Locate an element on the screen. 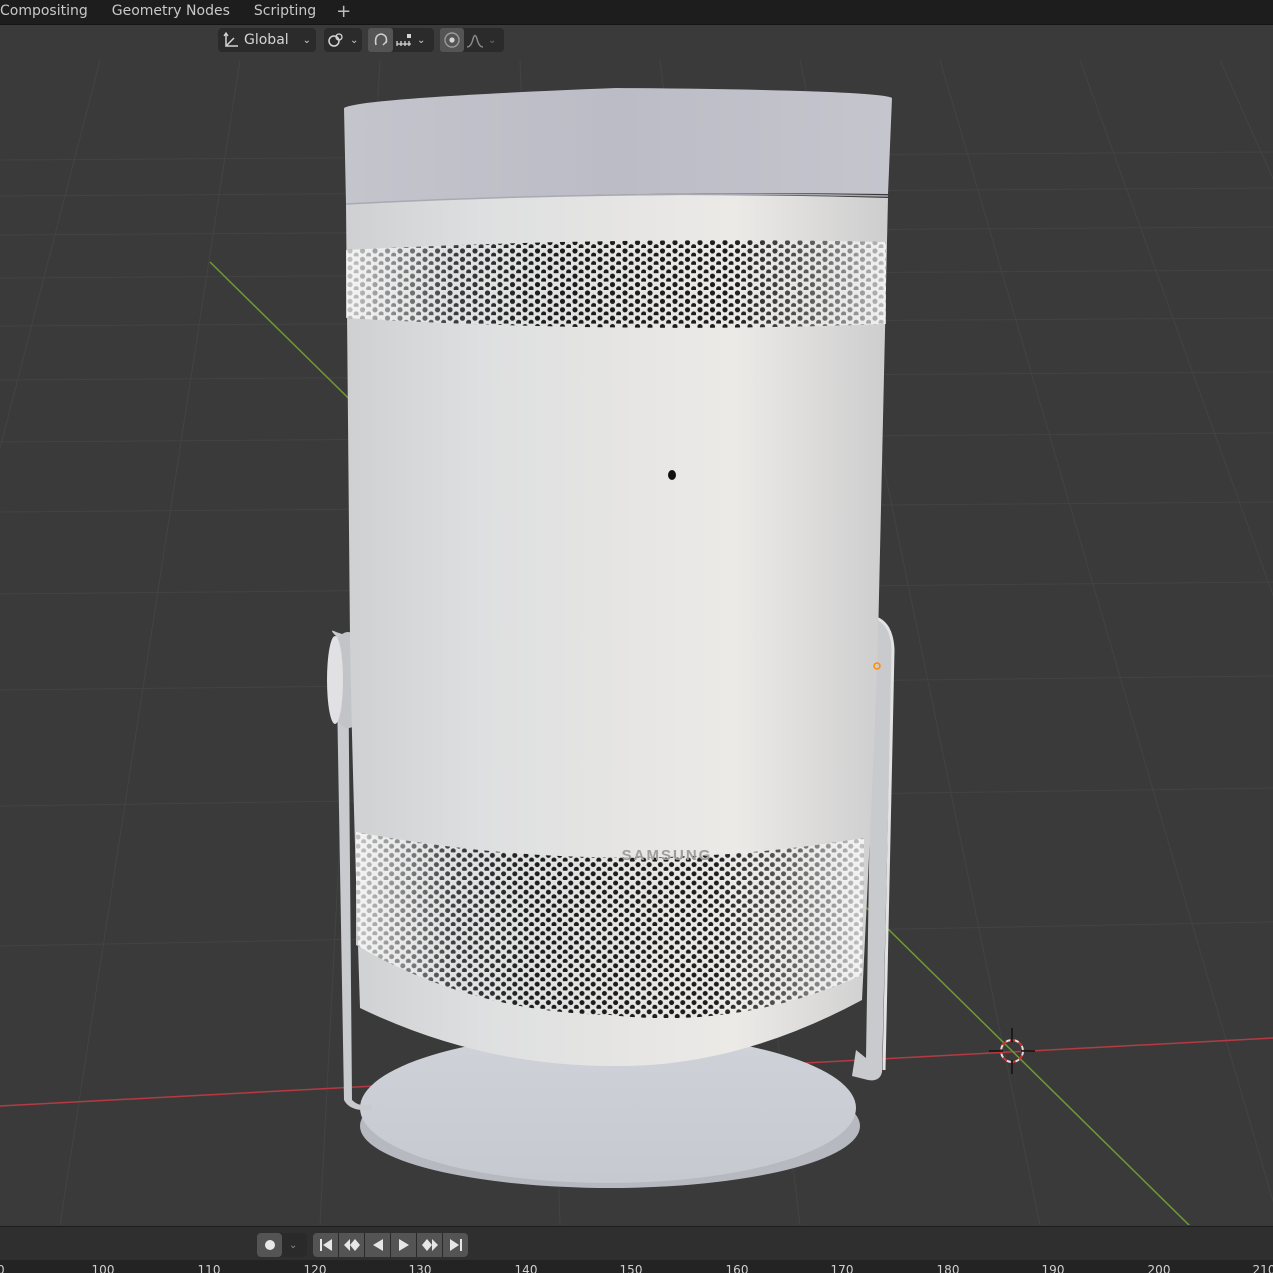  pivot-point-dropdown: ⌄ is located at coordinates (343, 40).